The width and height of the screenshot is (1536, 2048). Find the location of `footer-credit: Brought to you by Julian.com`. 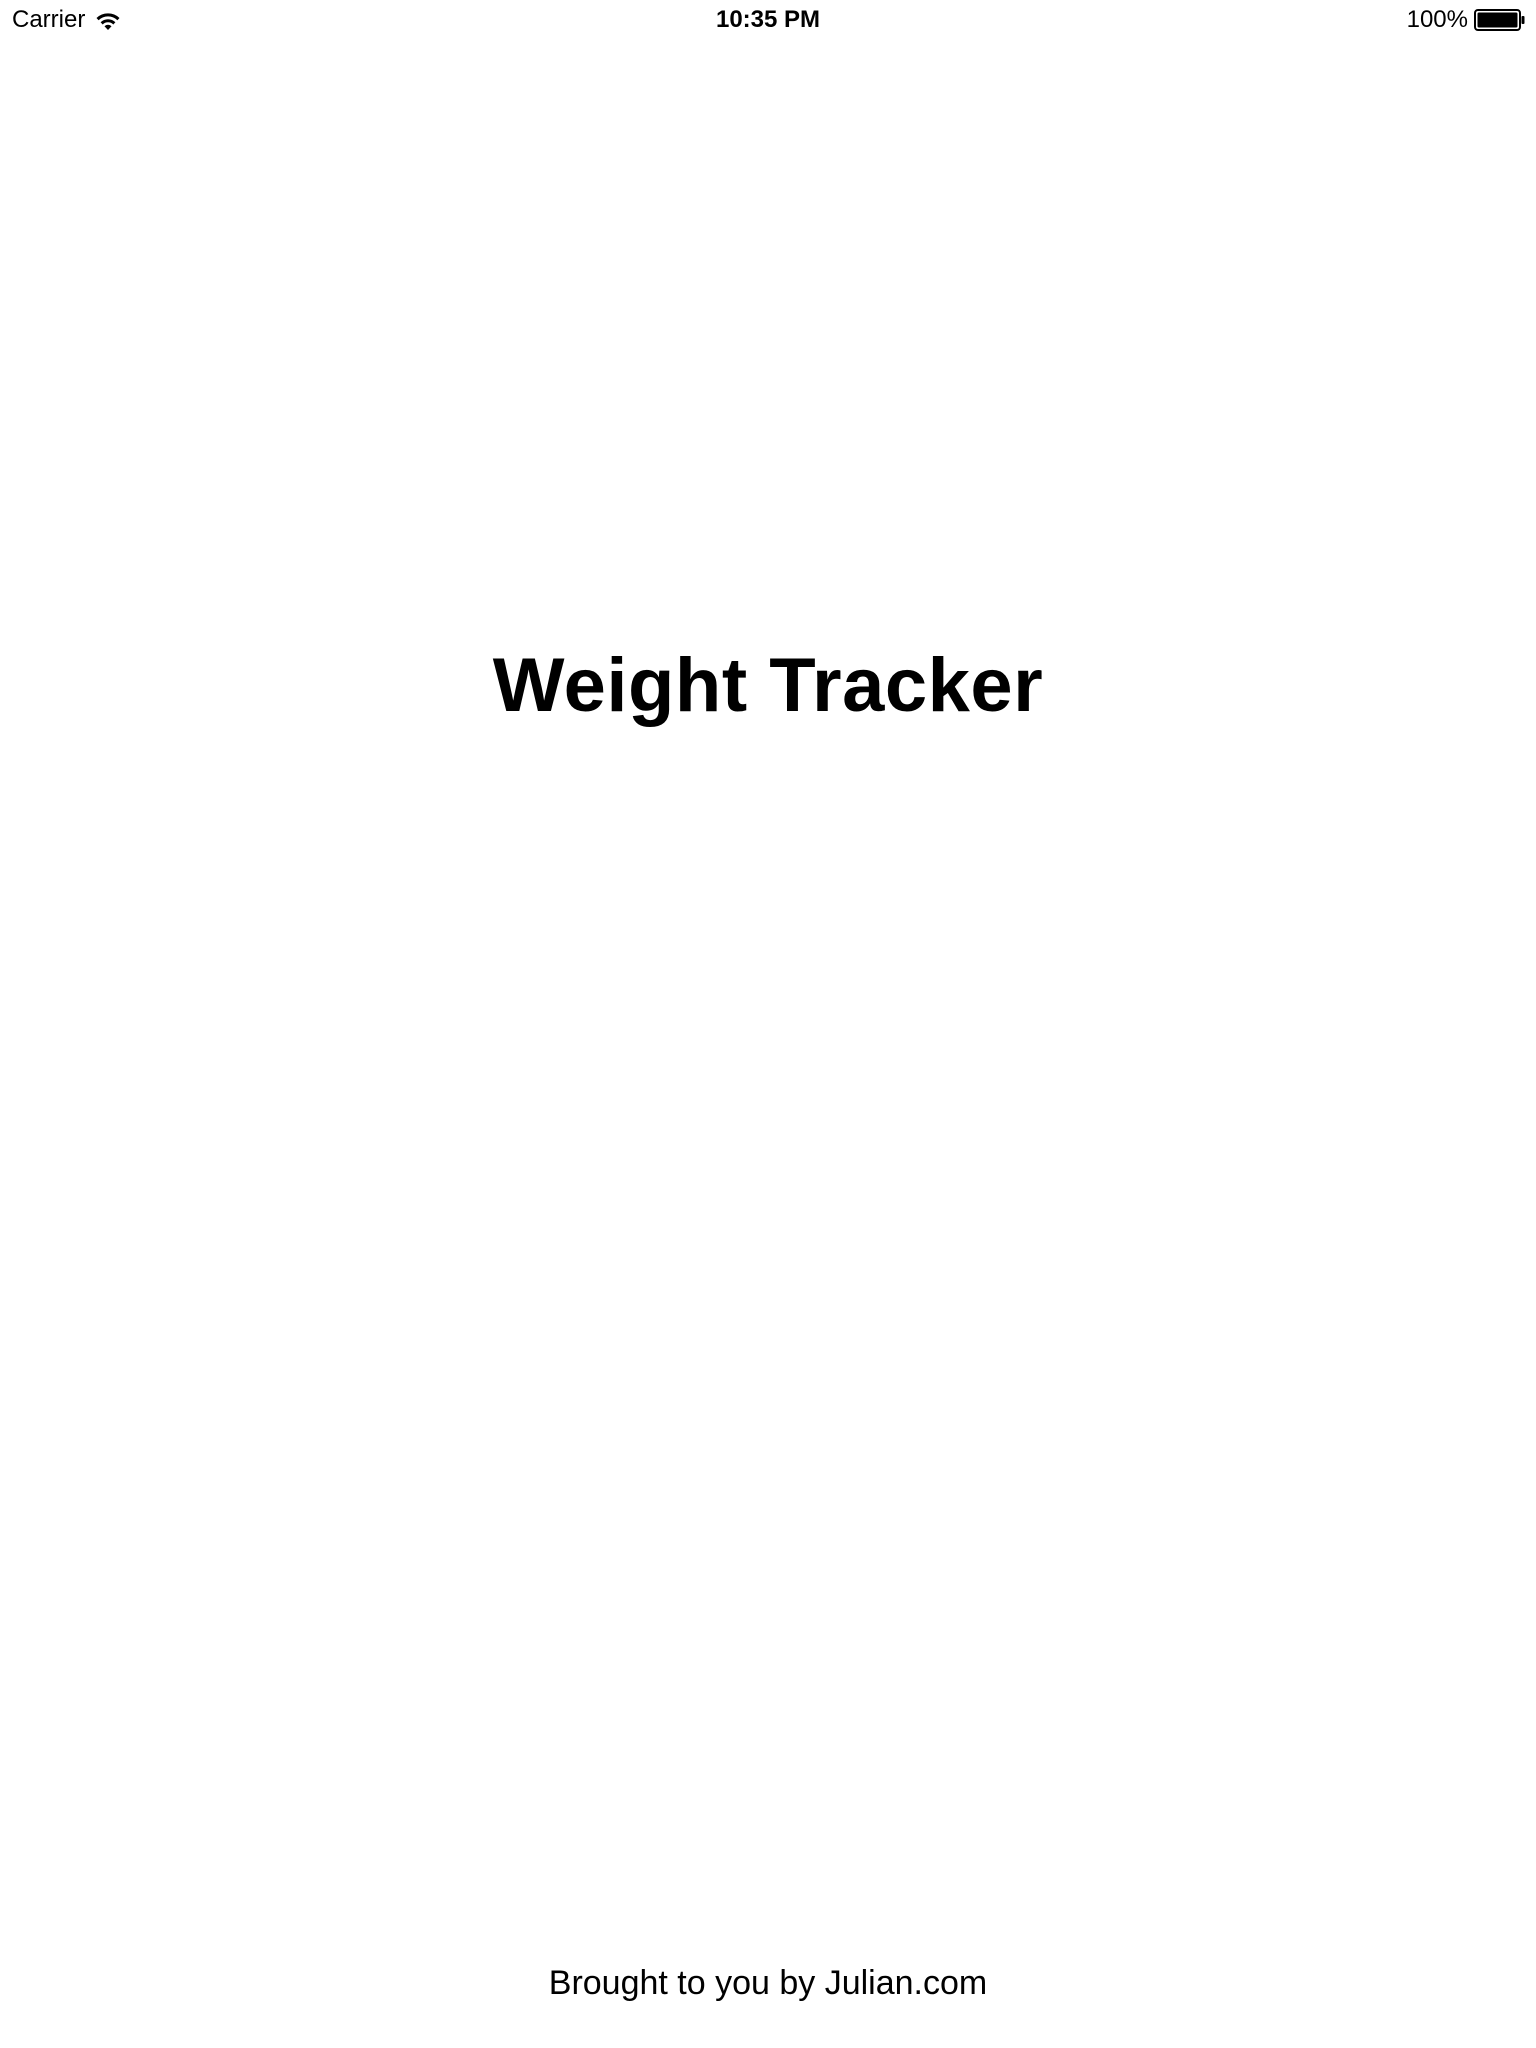

footer-credit: Brought to you by Julian.com is located at coordinates (768, 1983).